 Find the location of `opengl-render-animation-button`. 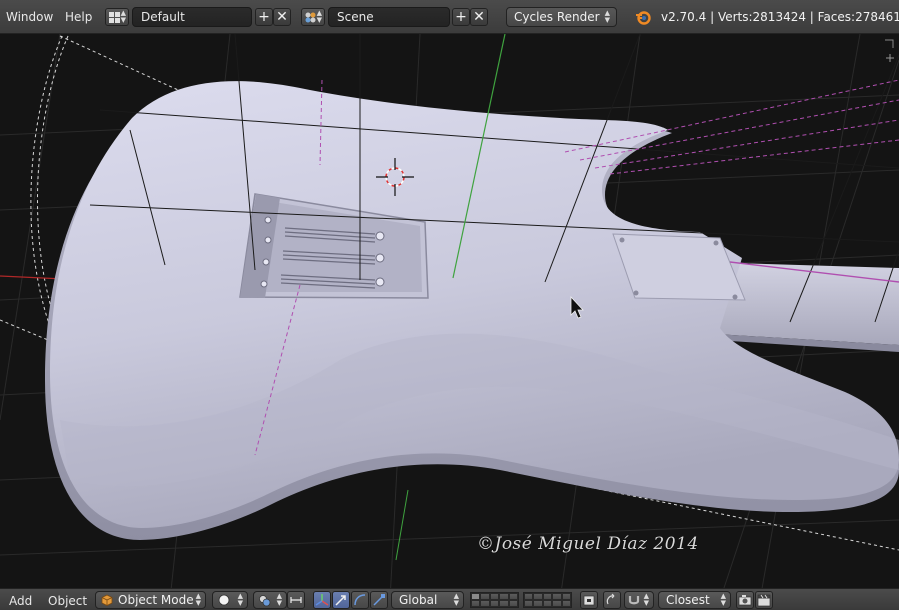

opengl-render-animation-button is located at coordinates (764, 600).